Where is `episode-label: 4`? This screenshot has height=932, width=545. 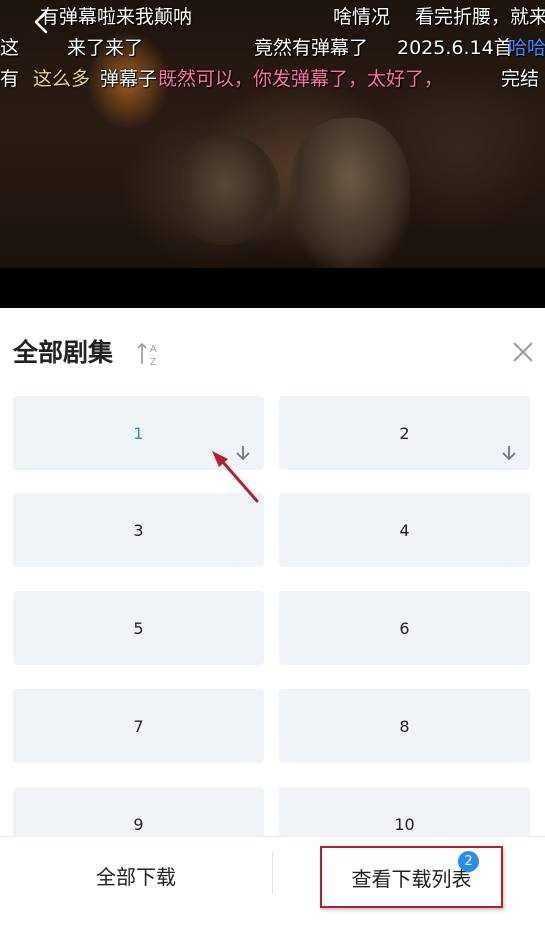
episode-label: 4 is located at coordinates (404, 530).